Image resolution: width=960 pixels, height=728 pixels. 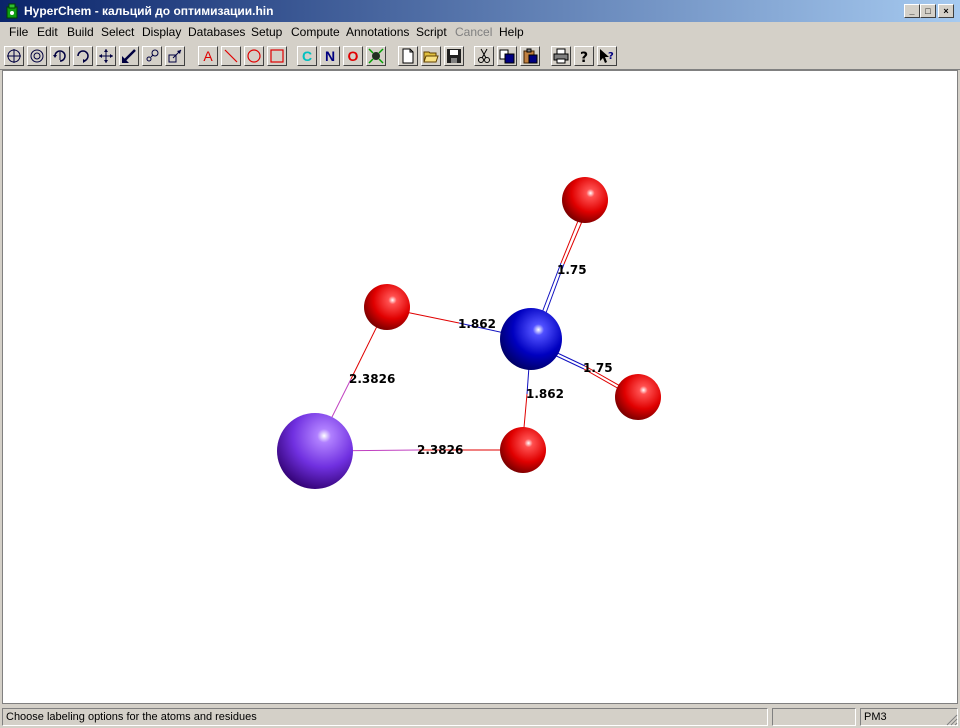 What do you see at coordinates (431, 32) in the screenshot?
I see `menu-script: Script` at bounding box center [431, 32].